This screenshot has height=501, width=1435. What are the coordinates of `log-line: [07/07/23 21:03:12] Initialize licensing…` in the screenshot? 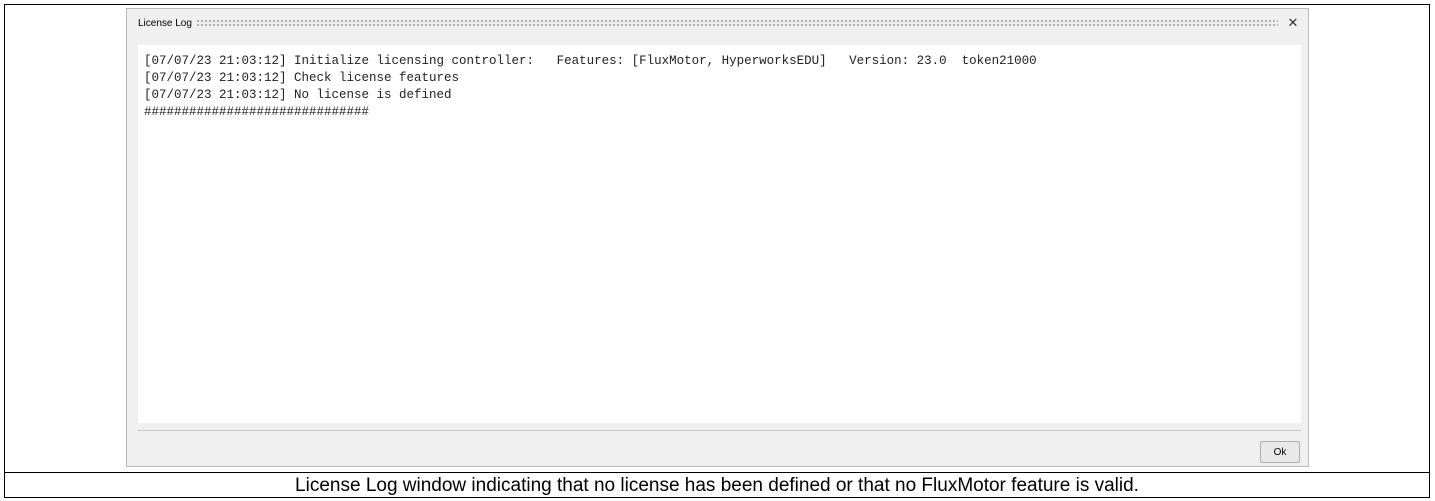 It's located at (590, 61).